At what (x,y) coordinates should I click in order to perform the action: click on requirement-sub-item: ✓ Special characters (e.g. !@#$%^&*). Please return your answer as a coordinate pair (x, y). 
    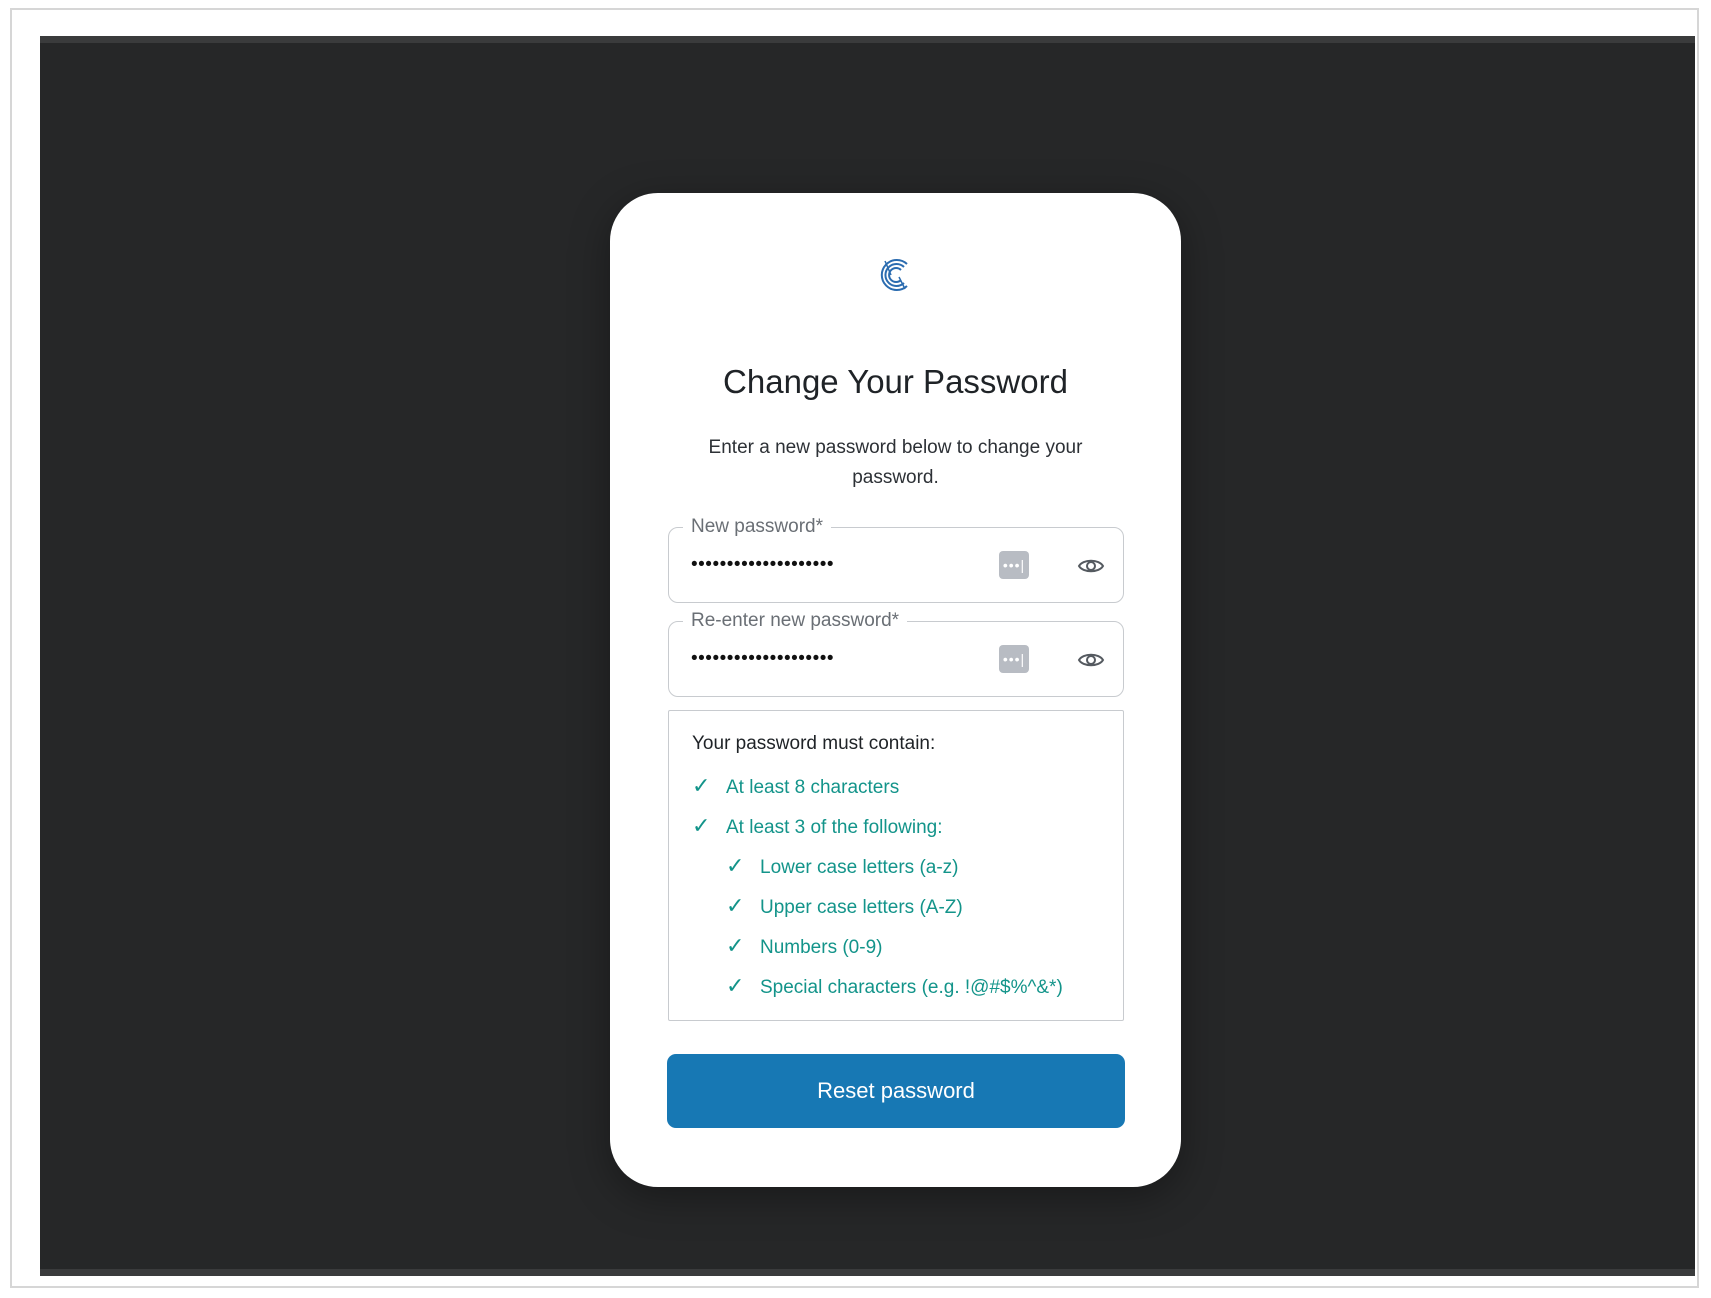
    Looking at the image, I should click on (894, 986).